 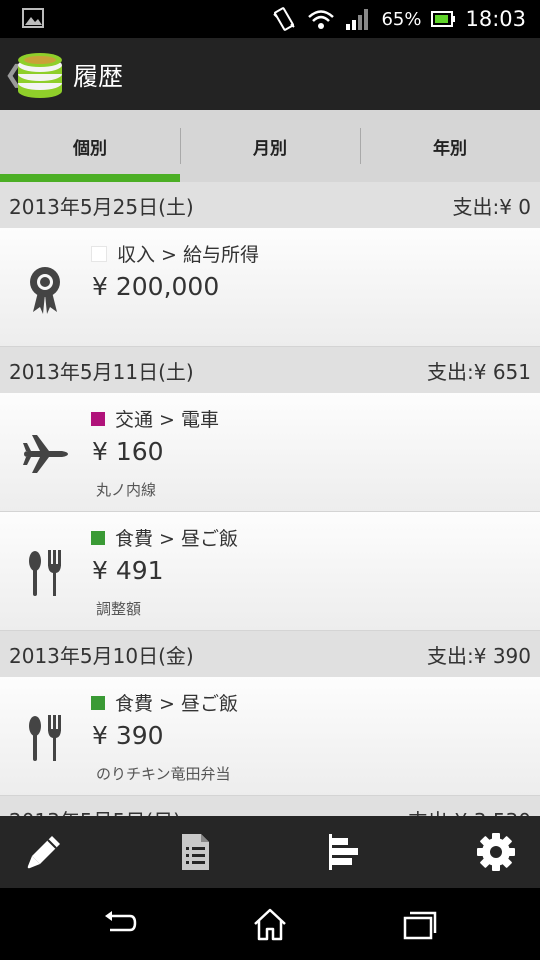 What do you see at coordinates (357, 19) in the screenshot?
I see `signal-icon` at bounding box center [357, 19].